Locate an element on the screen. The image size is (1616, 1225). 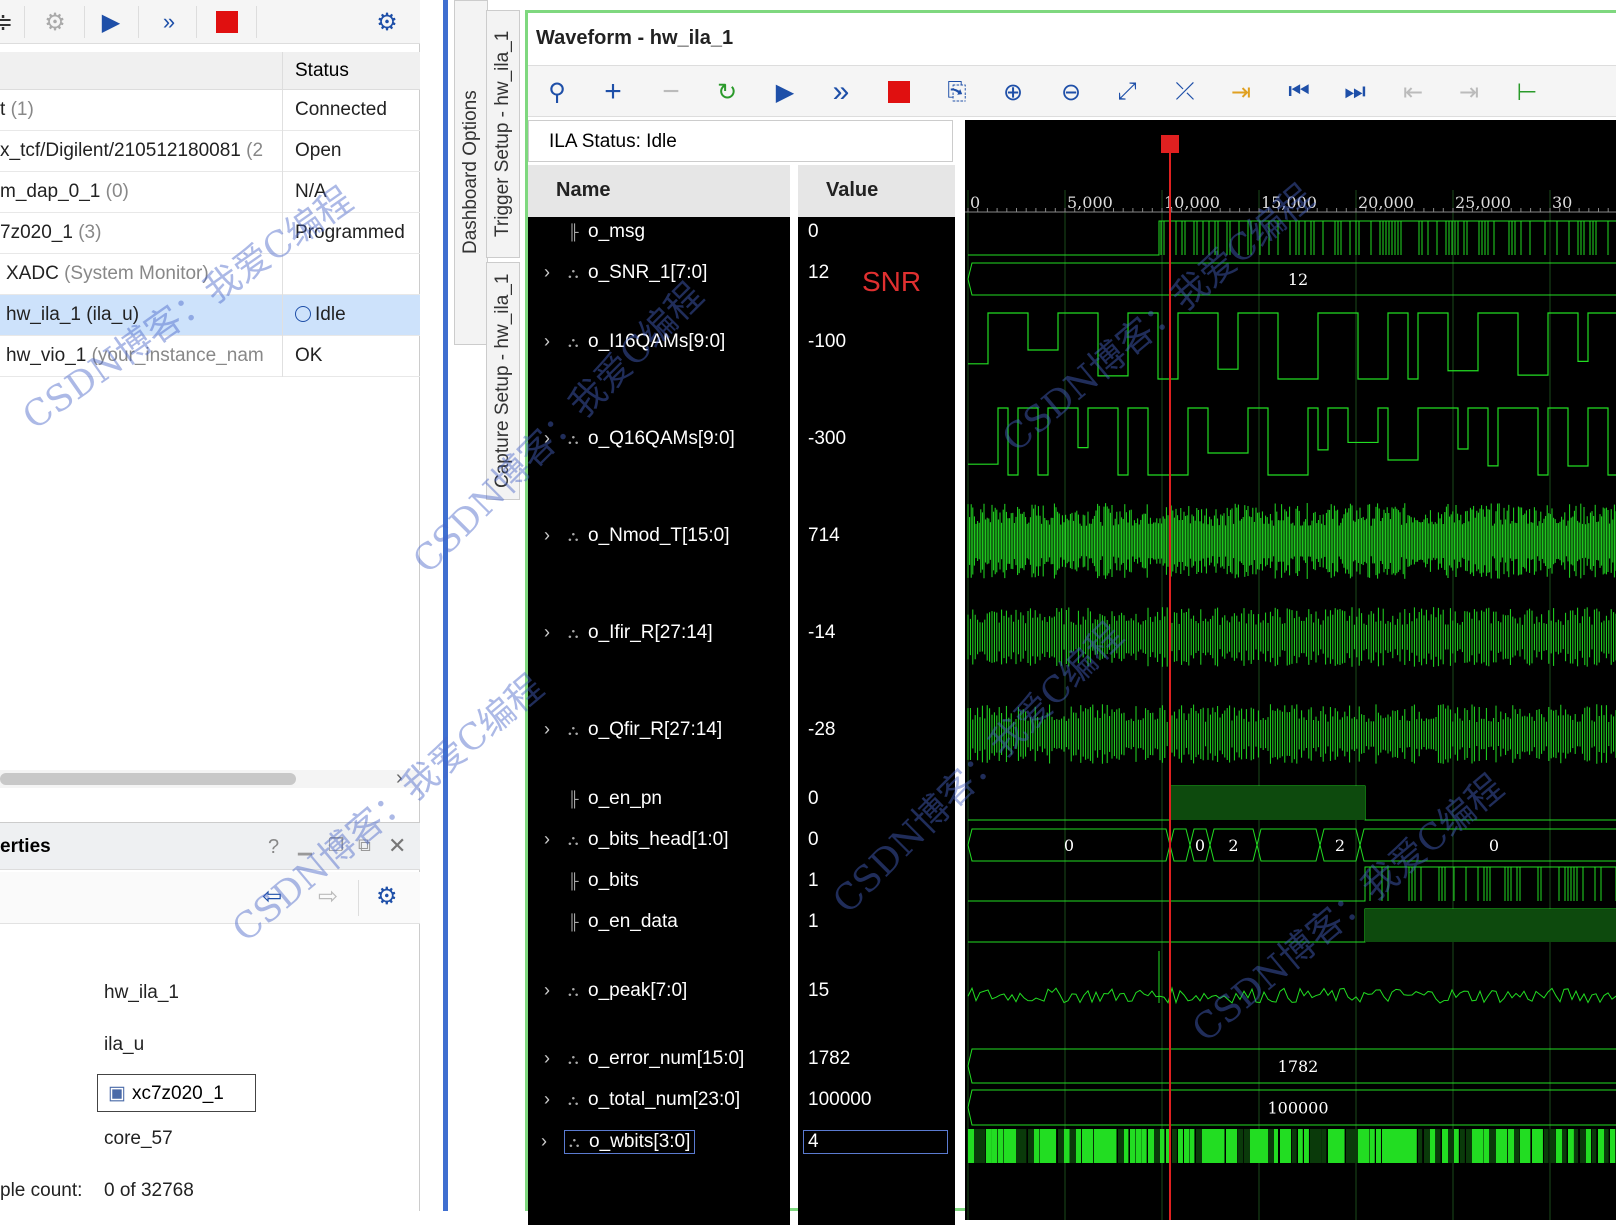
export-icon: ⎘ is located at coordinates (957, 92).